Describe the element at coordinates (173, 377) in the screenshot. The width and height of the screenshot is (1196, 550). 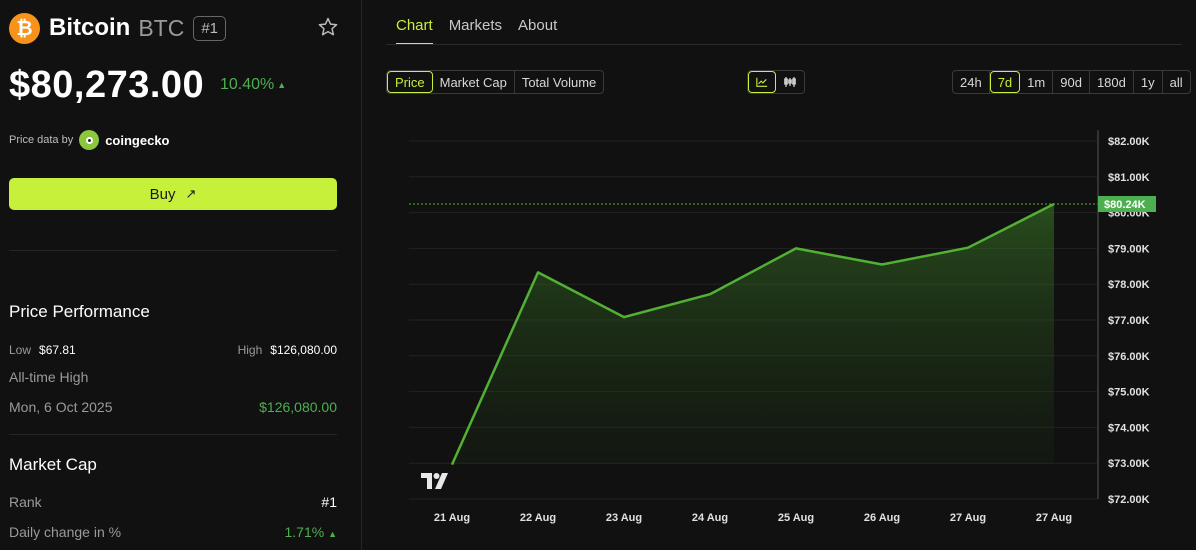
I see `ath-row: All-time High` at that location.